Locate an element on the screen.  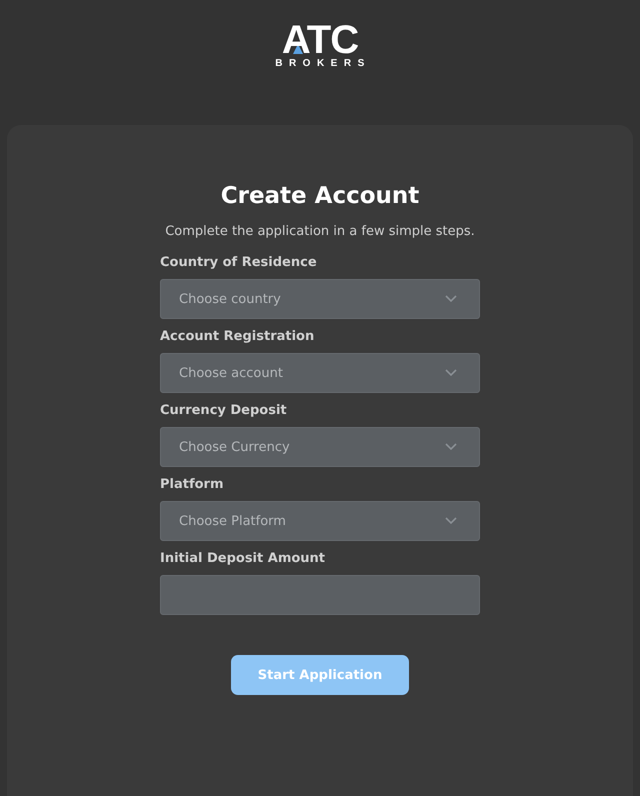
select-field: Choose Platform is located at coordinates (320, 521).